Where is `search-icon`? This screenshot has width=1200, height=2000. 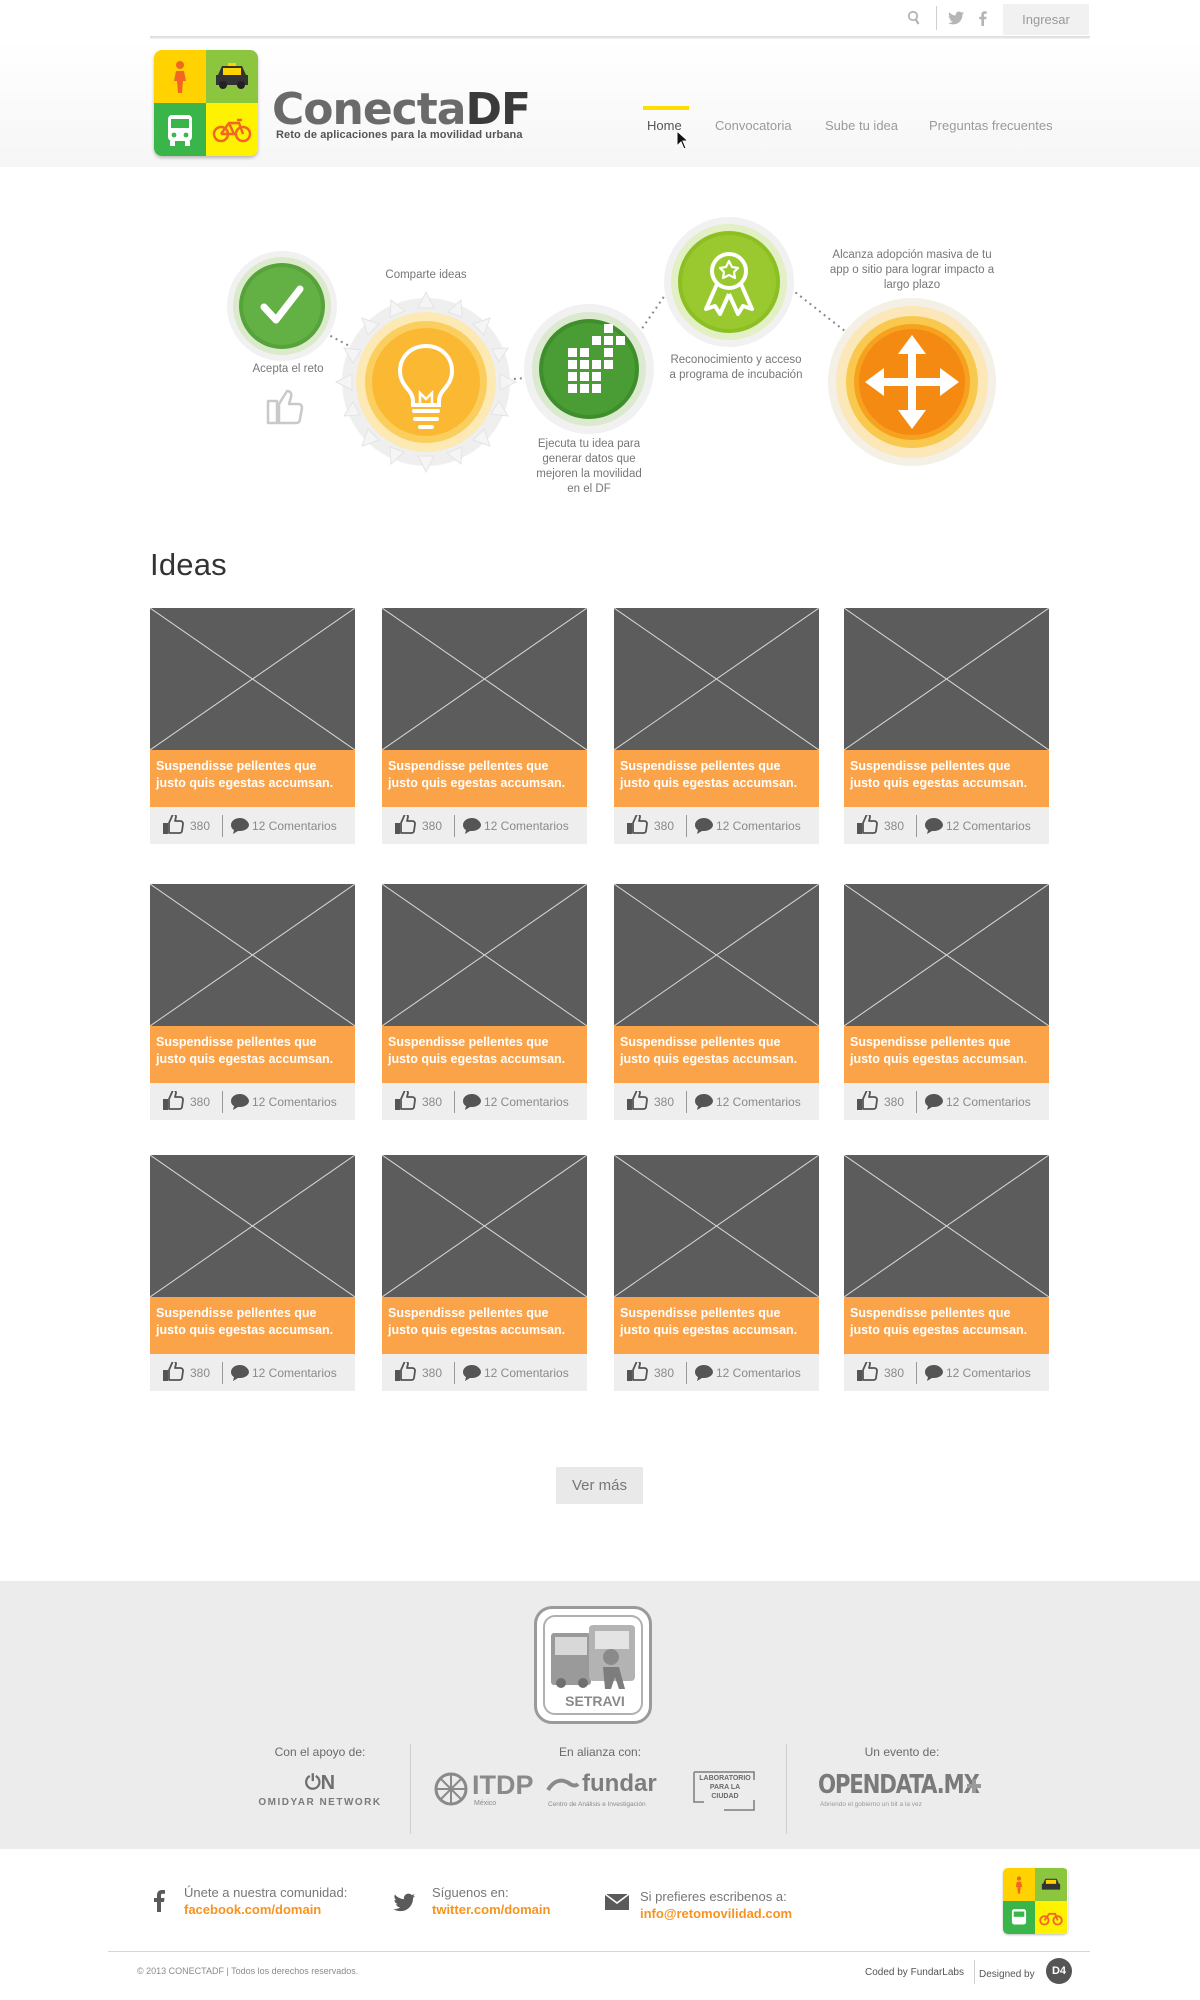
search-icon is located at coordinates (914, 18).